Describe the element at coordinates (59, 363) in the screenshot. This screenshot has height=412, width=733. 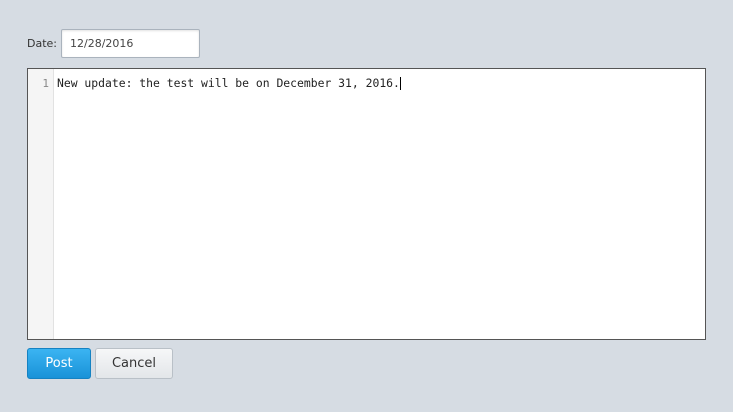
I see `post-button: Post` at that location.